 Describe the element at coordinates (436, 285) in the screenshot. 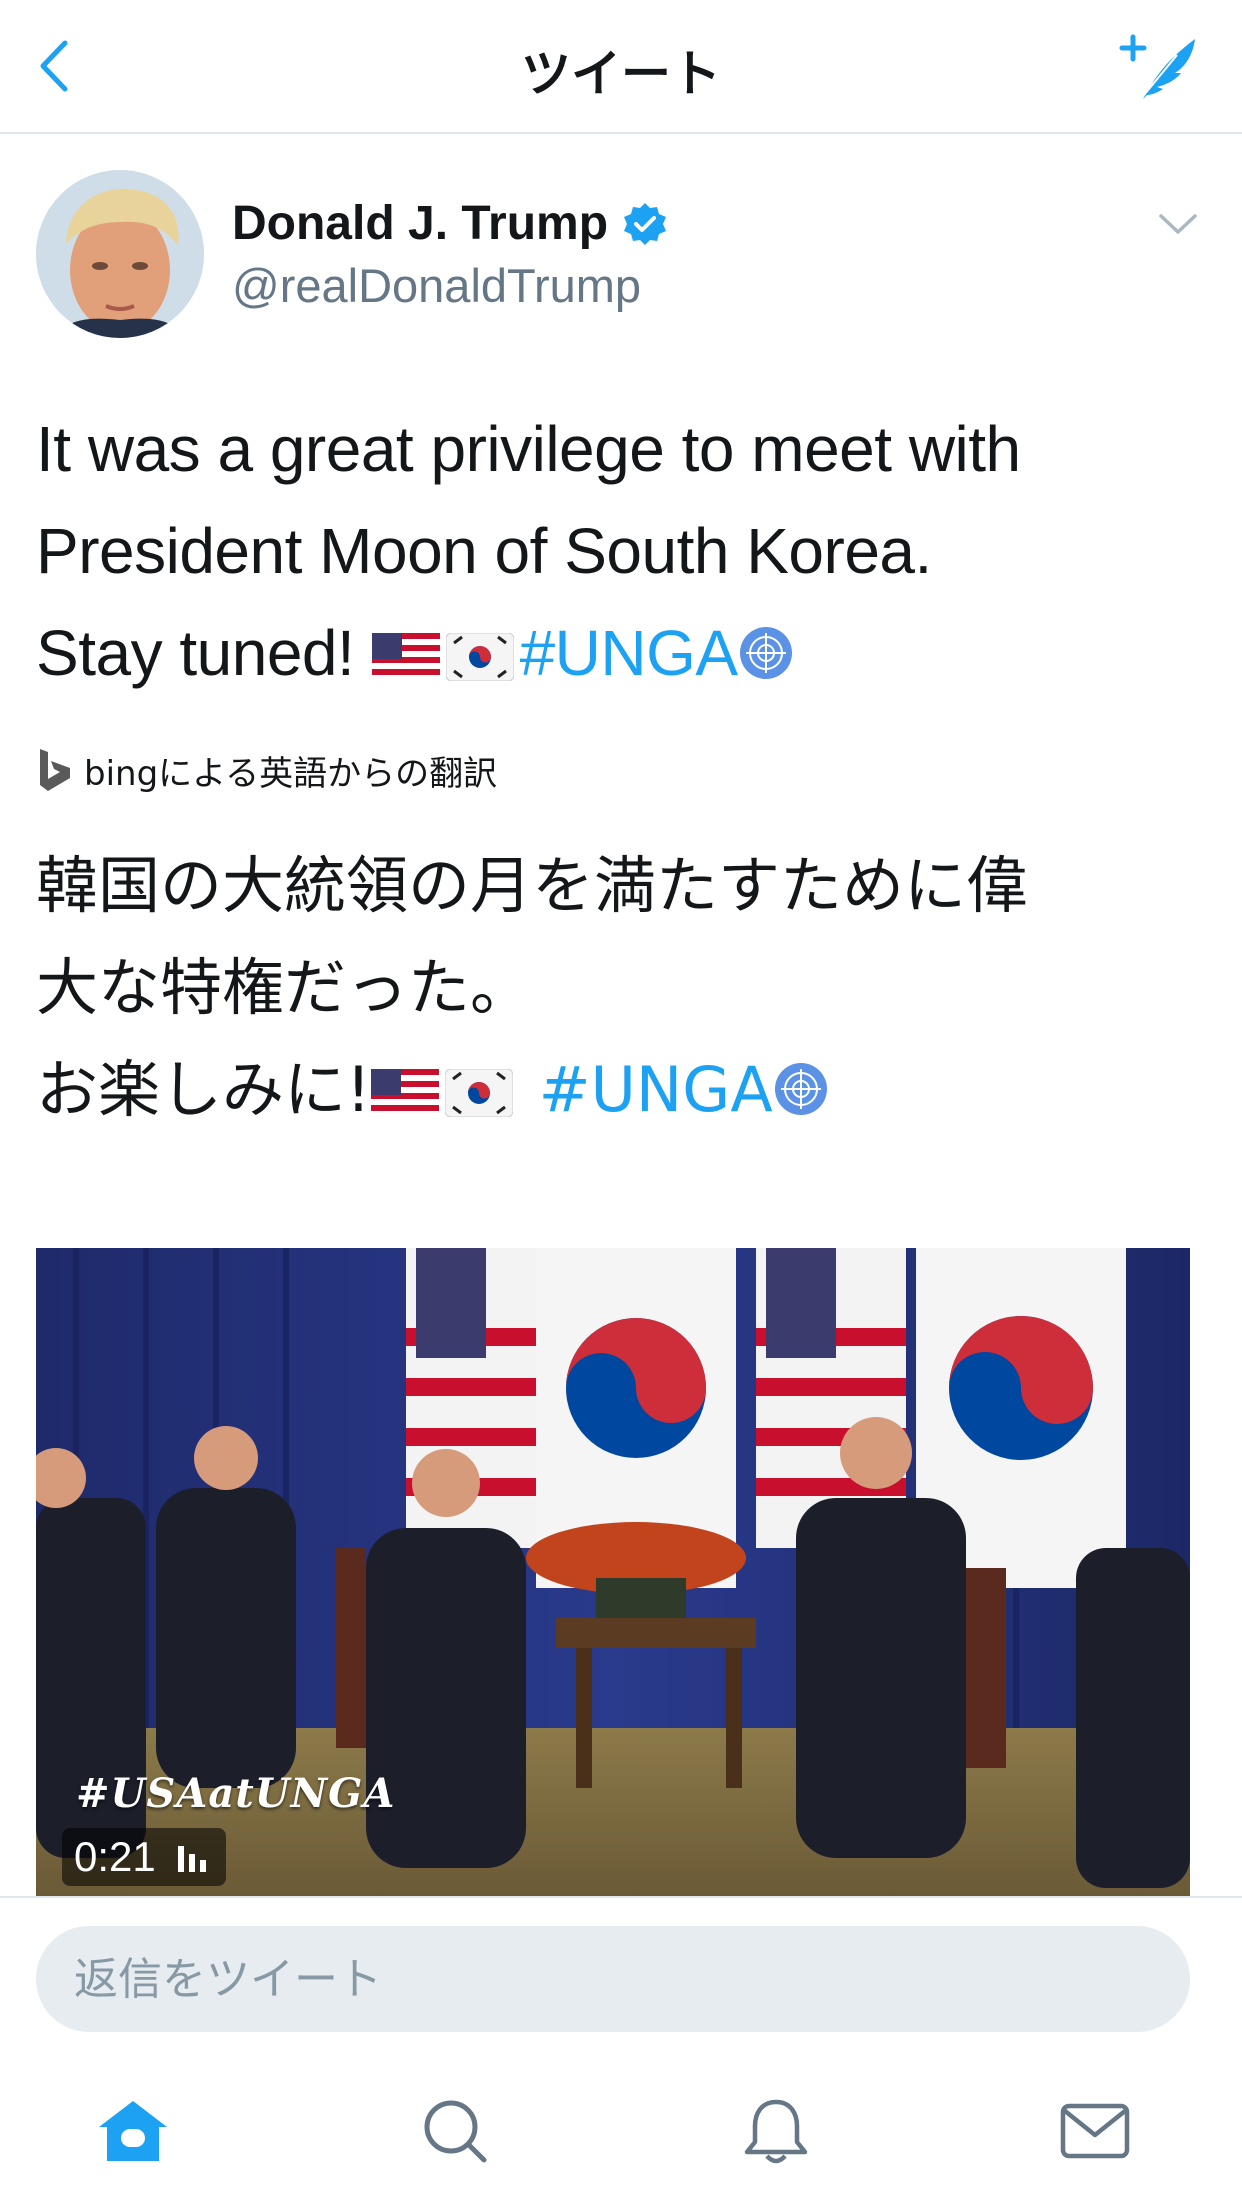

I see `author-handle: @realDonaldTrump` at that location.